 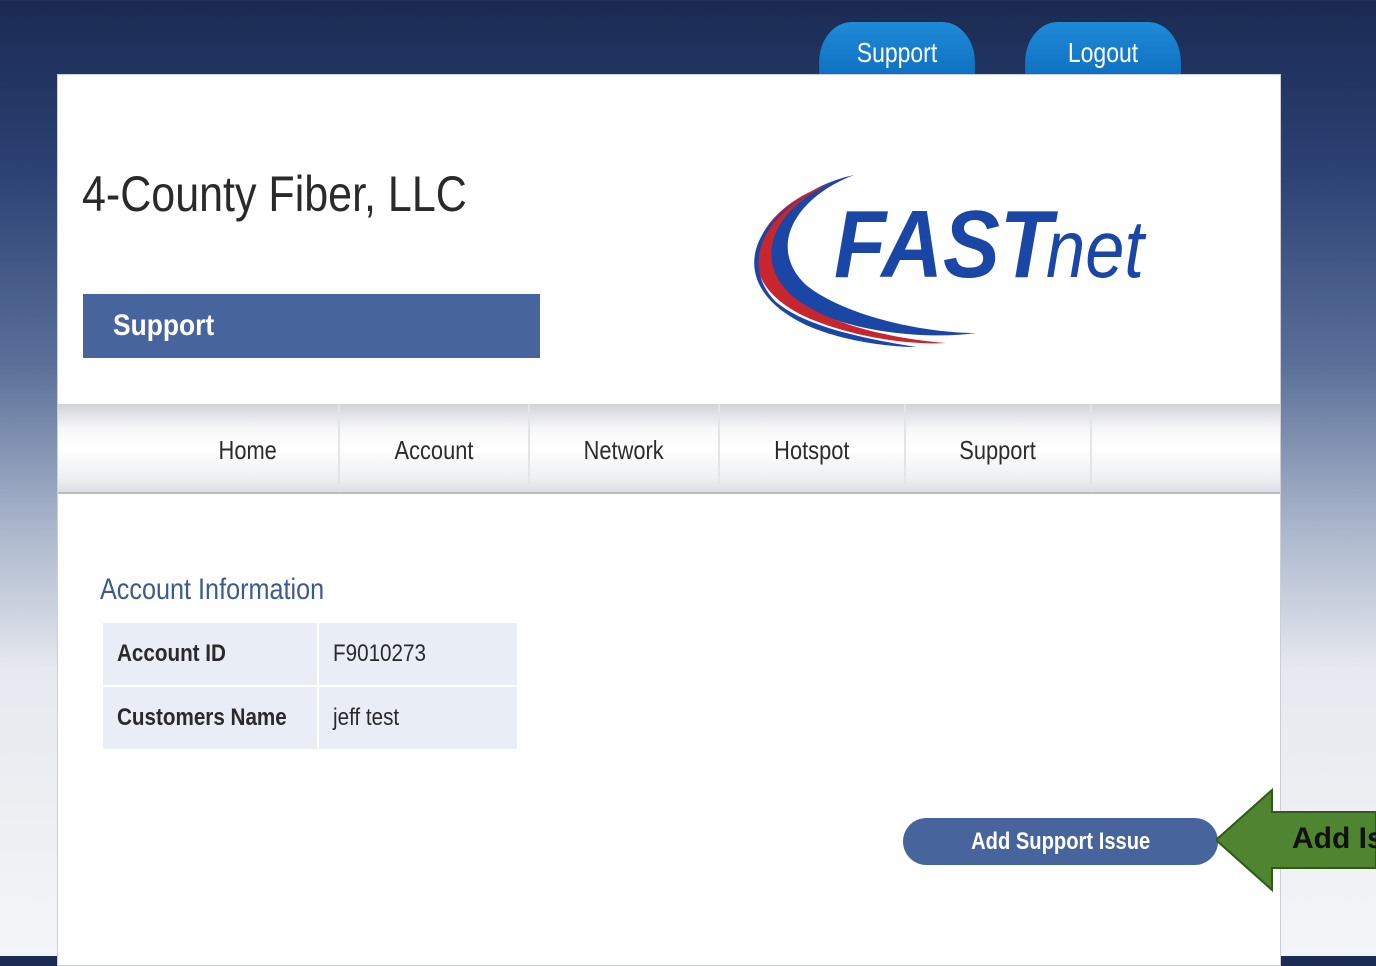 What do you see at coordinates (1103, 50) in the screenshot?
I see `logout-tab: Logout` at bounding box center [1103, 50].